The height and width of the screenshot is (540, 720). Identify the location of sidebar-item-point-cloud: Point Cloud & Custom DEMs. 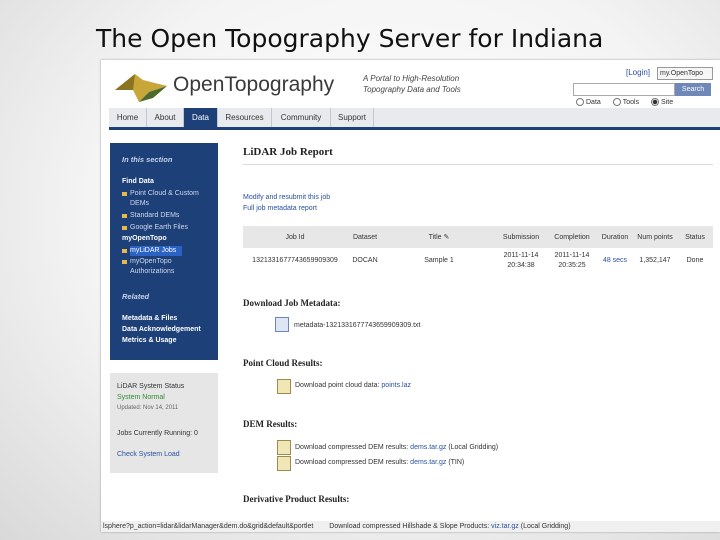
(168, 199).